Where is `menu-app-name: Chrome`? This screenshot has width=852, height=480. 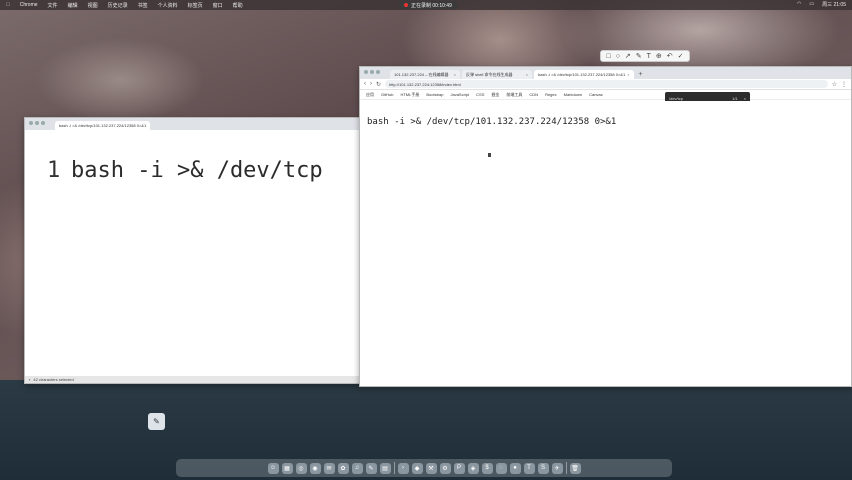 menu-app-name: Chrome is located at coordinates (29, 5).